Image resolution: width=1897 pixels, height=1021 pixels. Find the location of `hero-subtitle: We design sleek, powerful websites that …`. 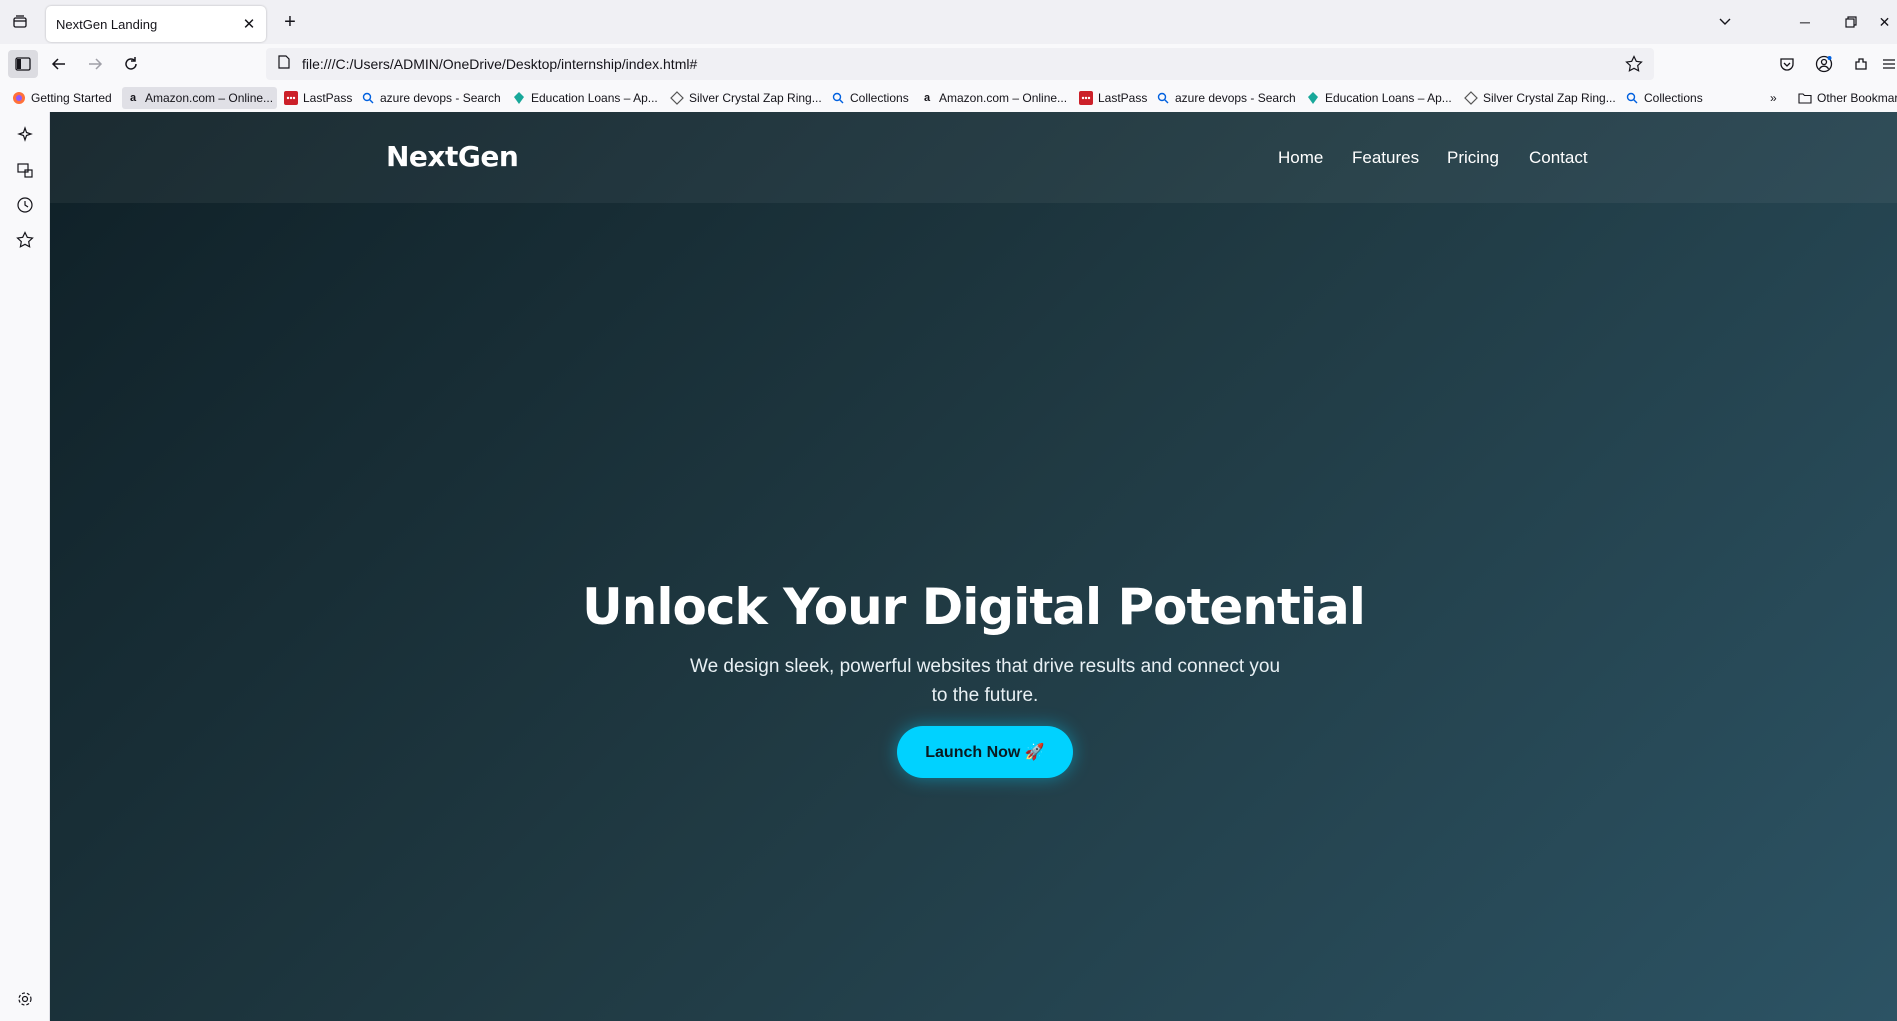

hero-subtitle: We design sleek, powerful websites that … is located at coordinates (985, 681).